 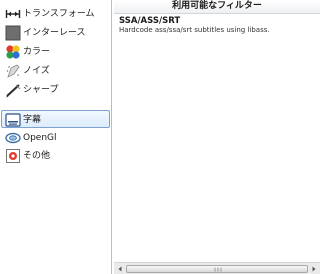 I want to click on transform-icon, so click(x=13, y=14).